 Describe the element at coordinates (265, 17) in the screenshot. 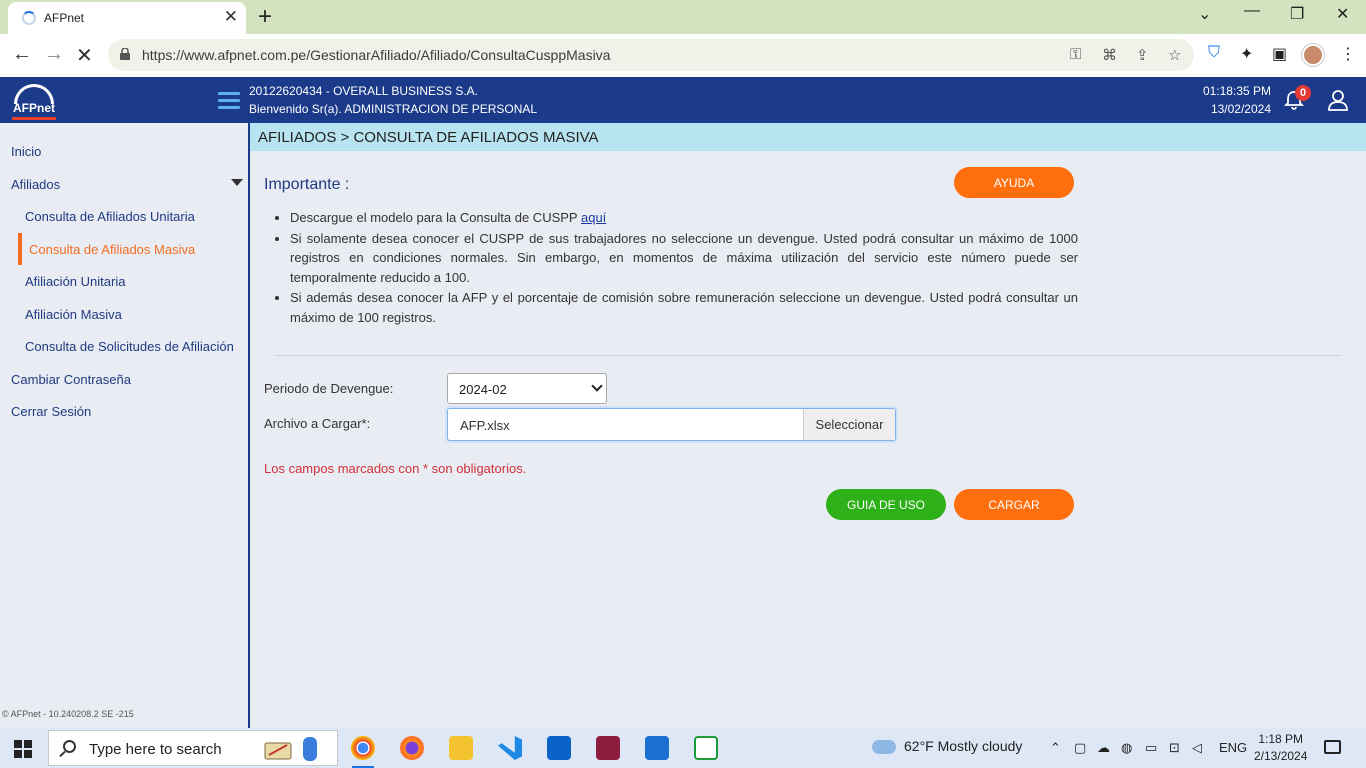

I see `new-tab-button: +` at that location.